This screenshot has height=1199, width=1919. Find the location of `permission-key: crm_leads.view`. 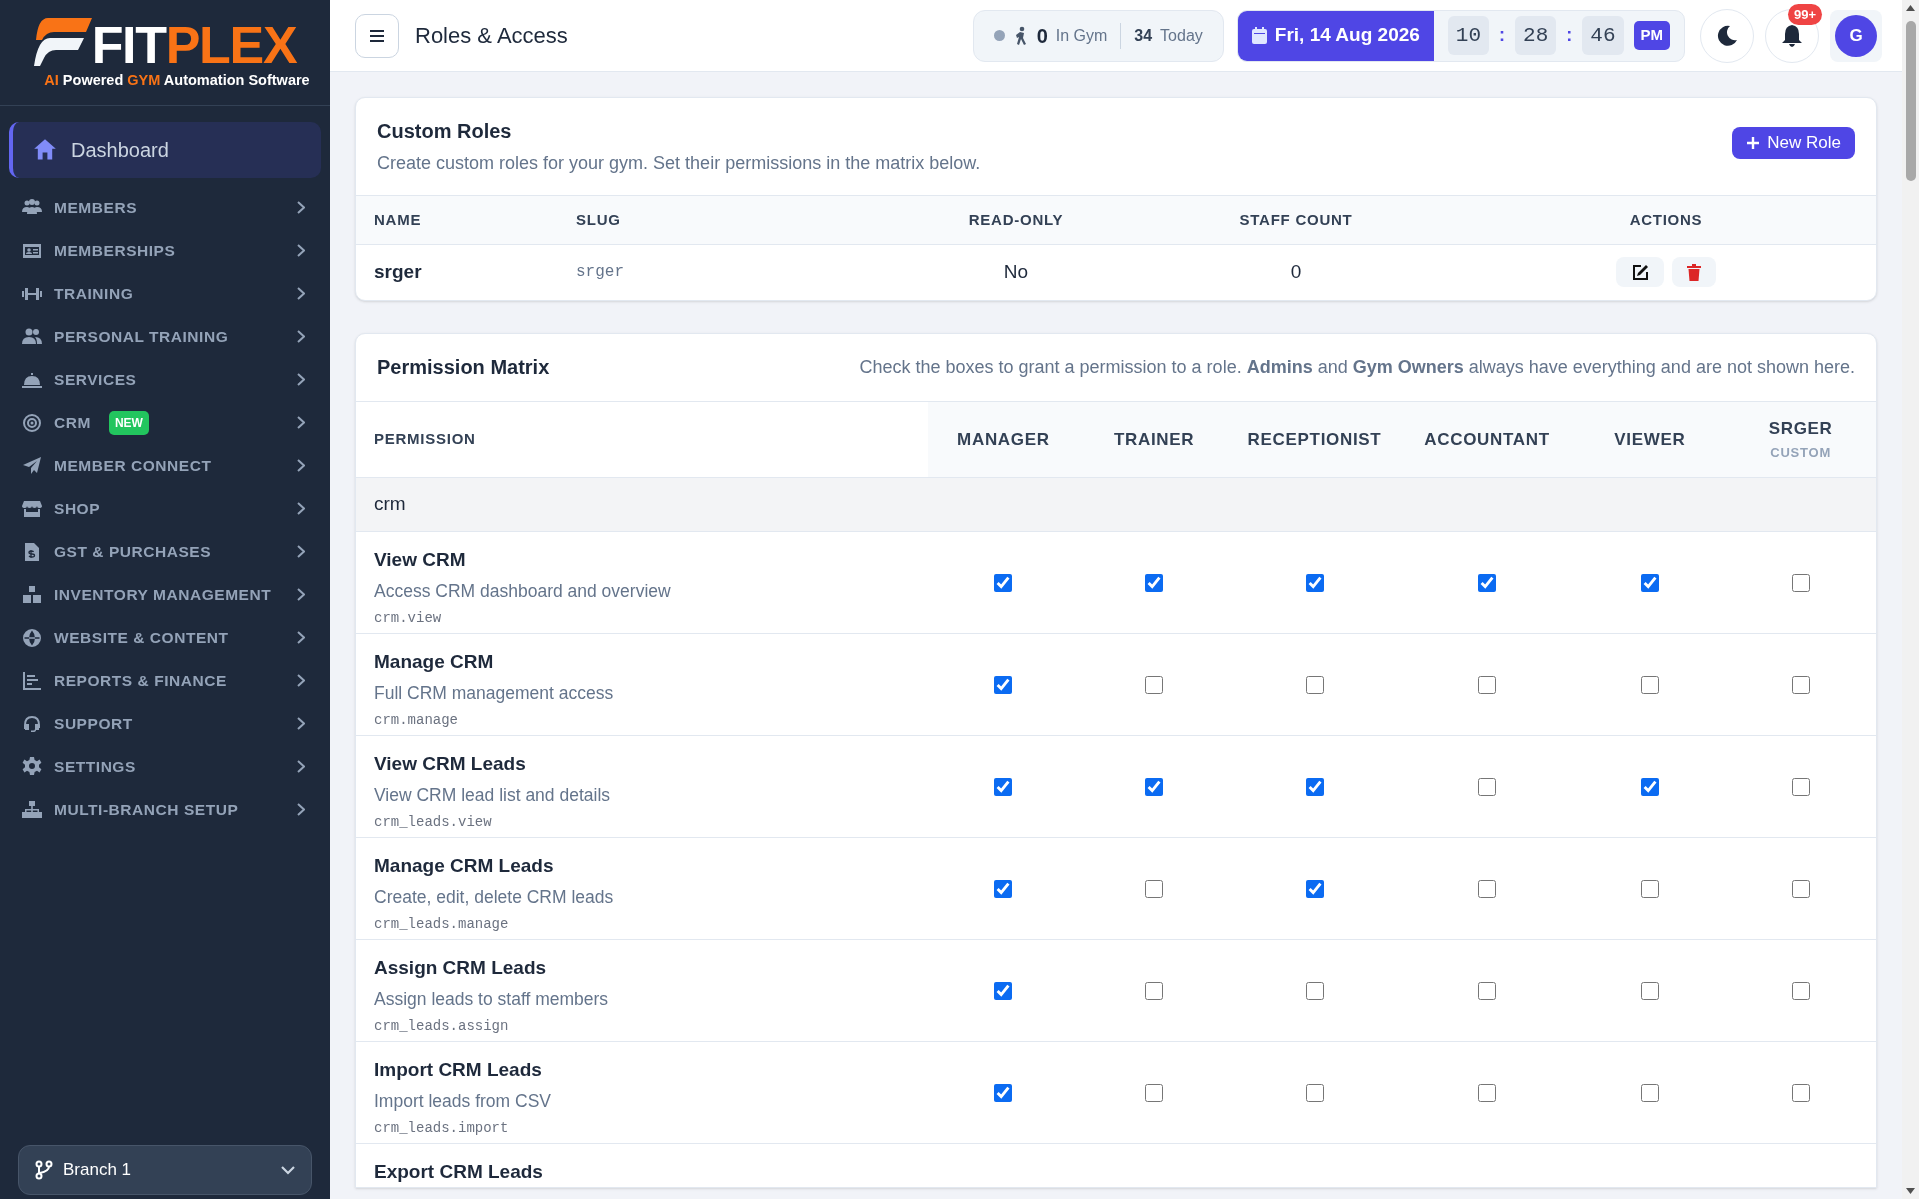

permission-key: crm_leads.view is located at coordinates (433, 822).